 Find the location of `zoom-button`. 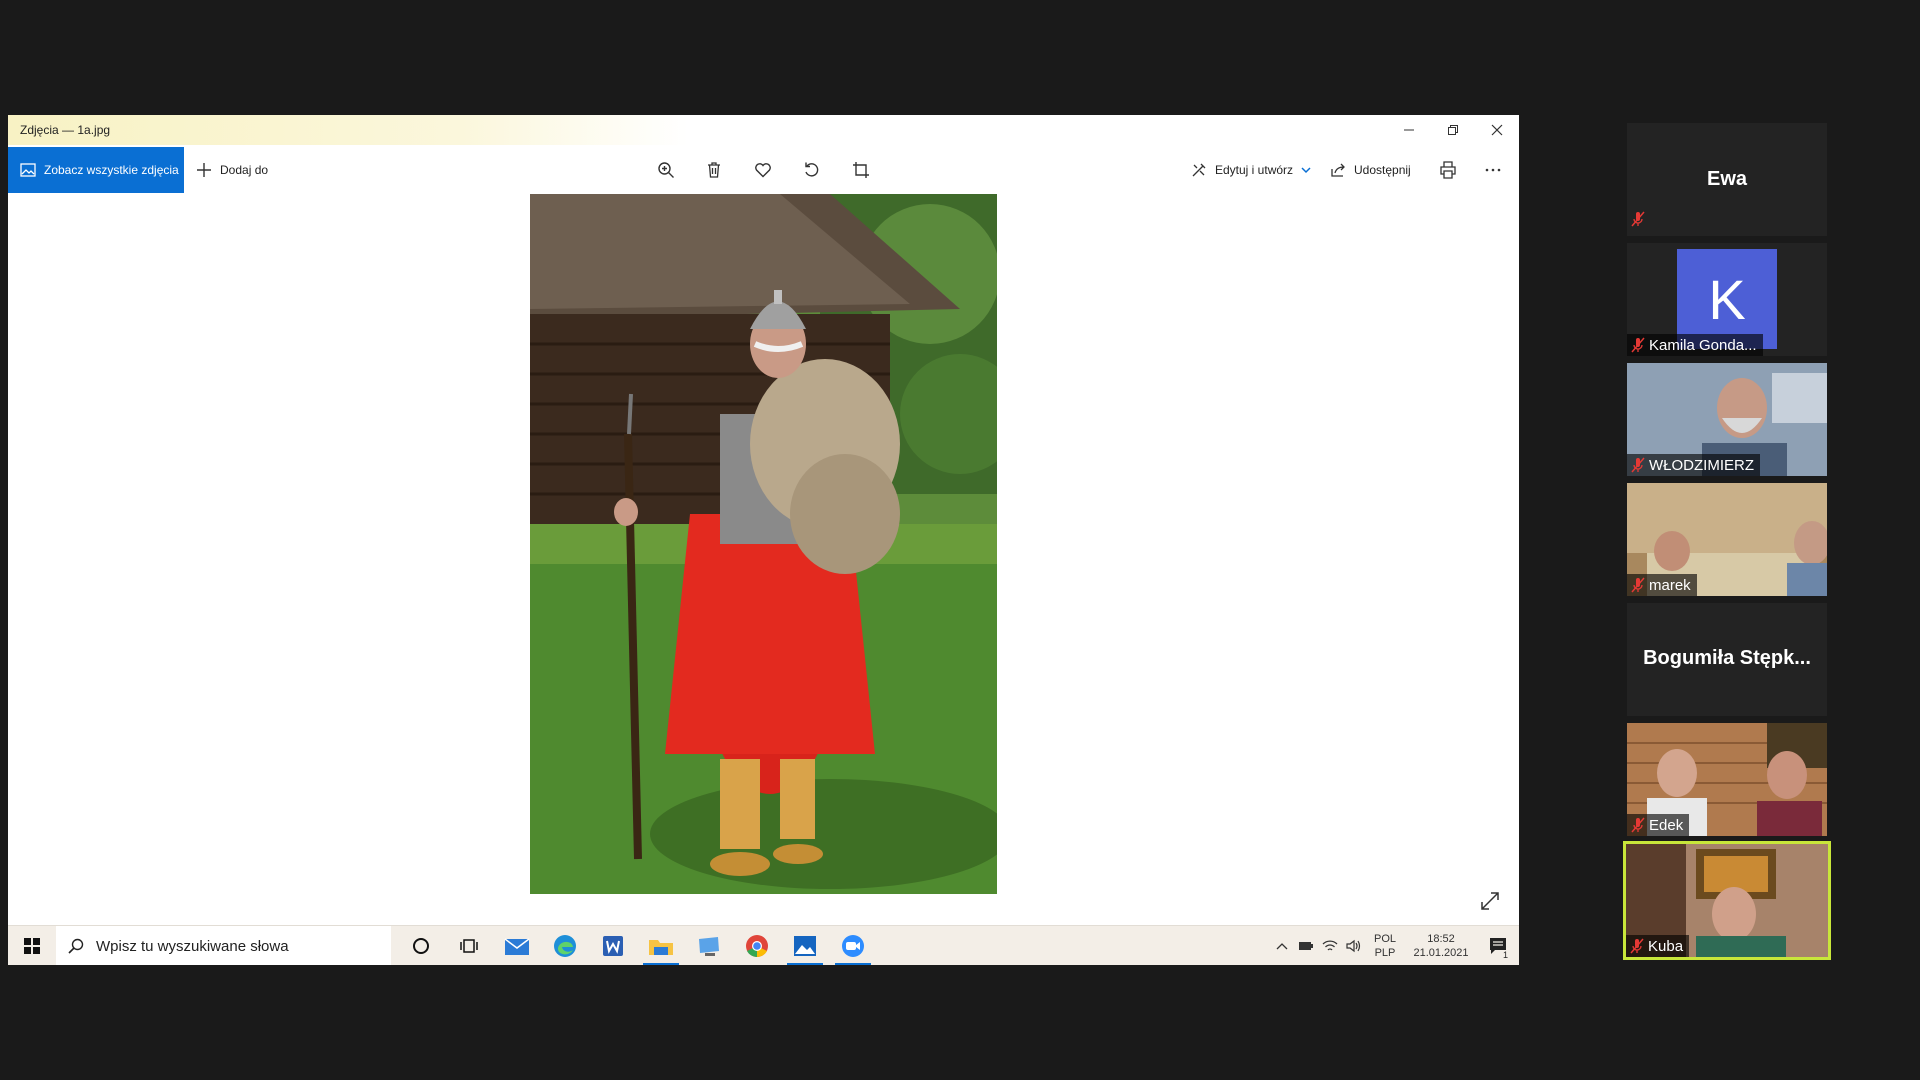

zoom-button is located at coordinates (666, 170).